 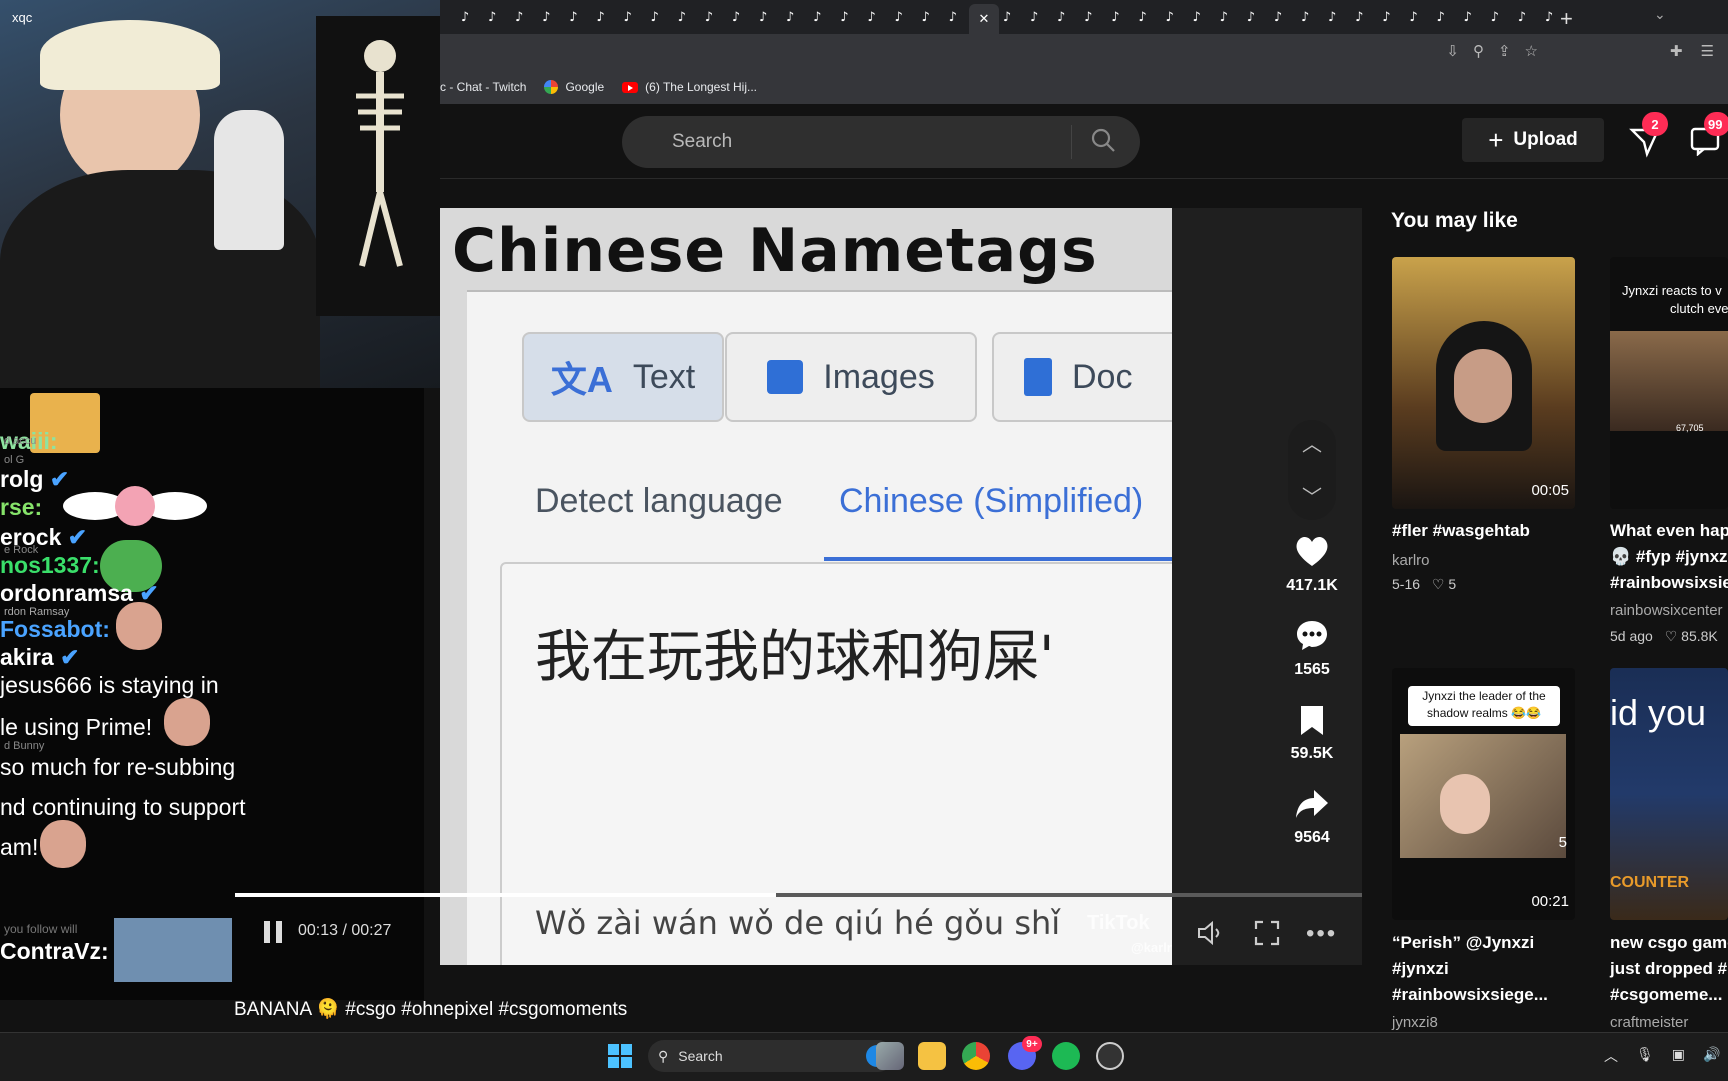 I want to click on task-view-icon, so click(x=890, y=1056).